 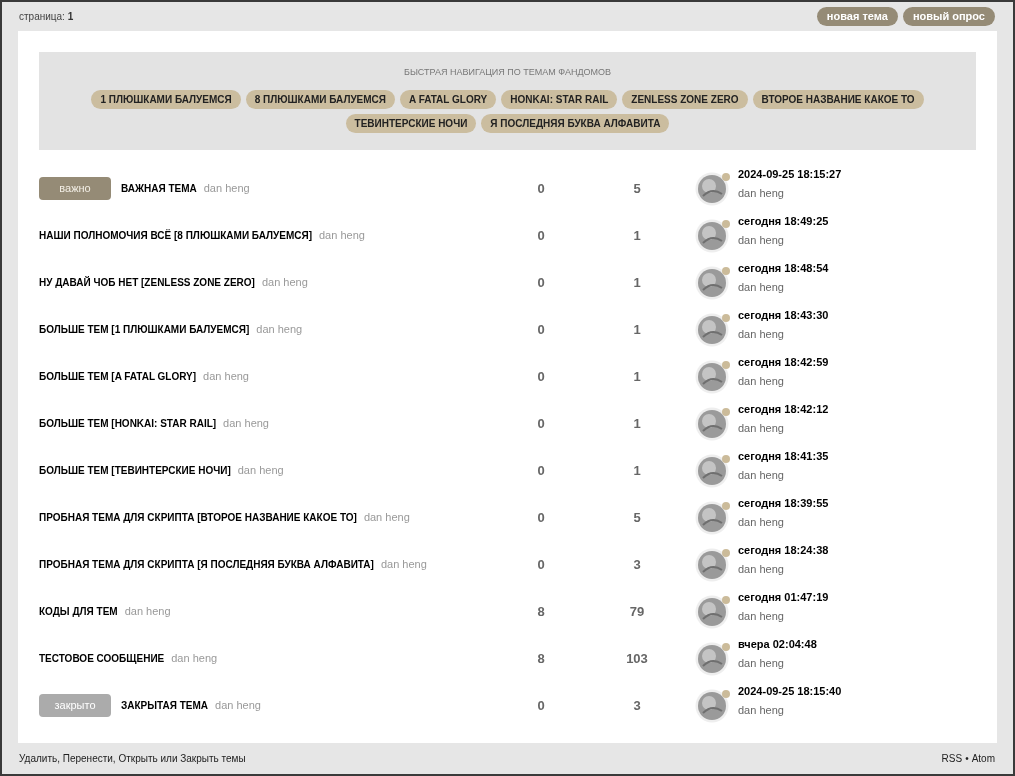 What do you see at coordinates (559, 99) in the screenshot?
I see `fandom-tag: HONKAI: STAR RAIL` at bounding box center [559, 99].